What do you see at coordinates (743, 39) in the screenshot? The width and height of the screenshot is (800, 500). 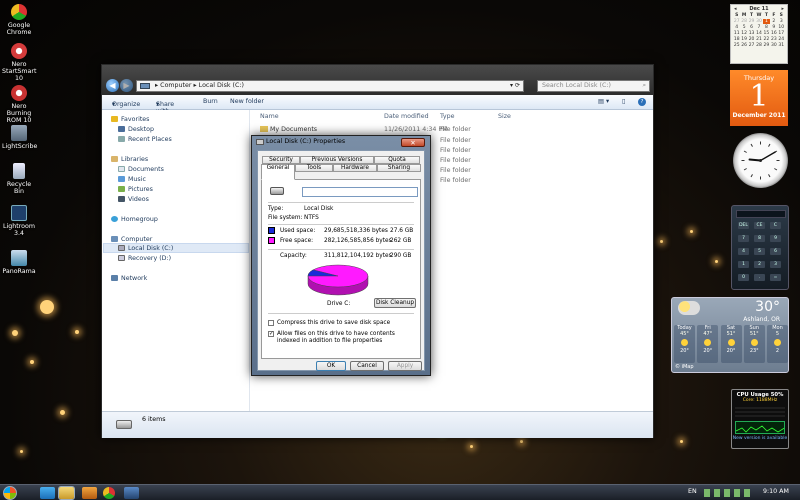 I see `calendar-day: 19` at bounding box center [743, 39].